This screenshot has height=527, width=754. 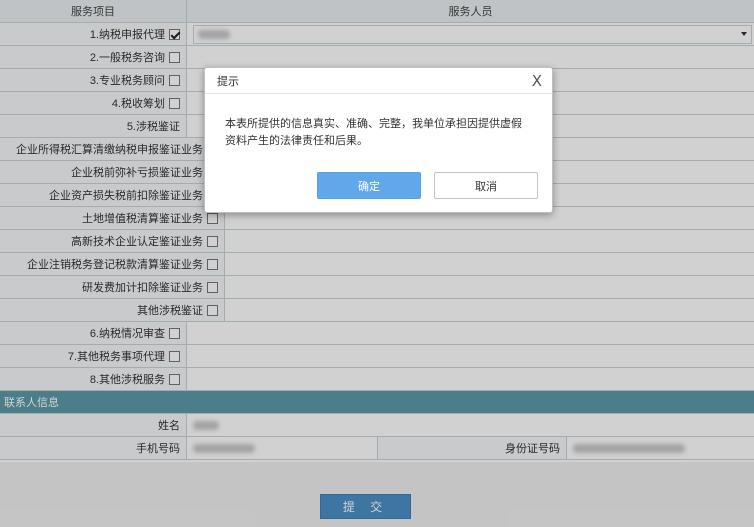 I want to click on cancel-button: 取消, so click(x=486, y=185).